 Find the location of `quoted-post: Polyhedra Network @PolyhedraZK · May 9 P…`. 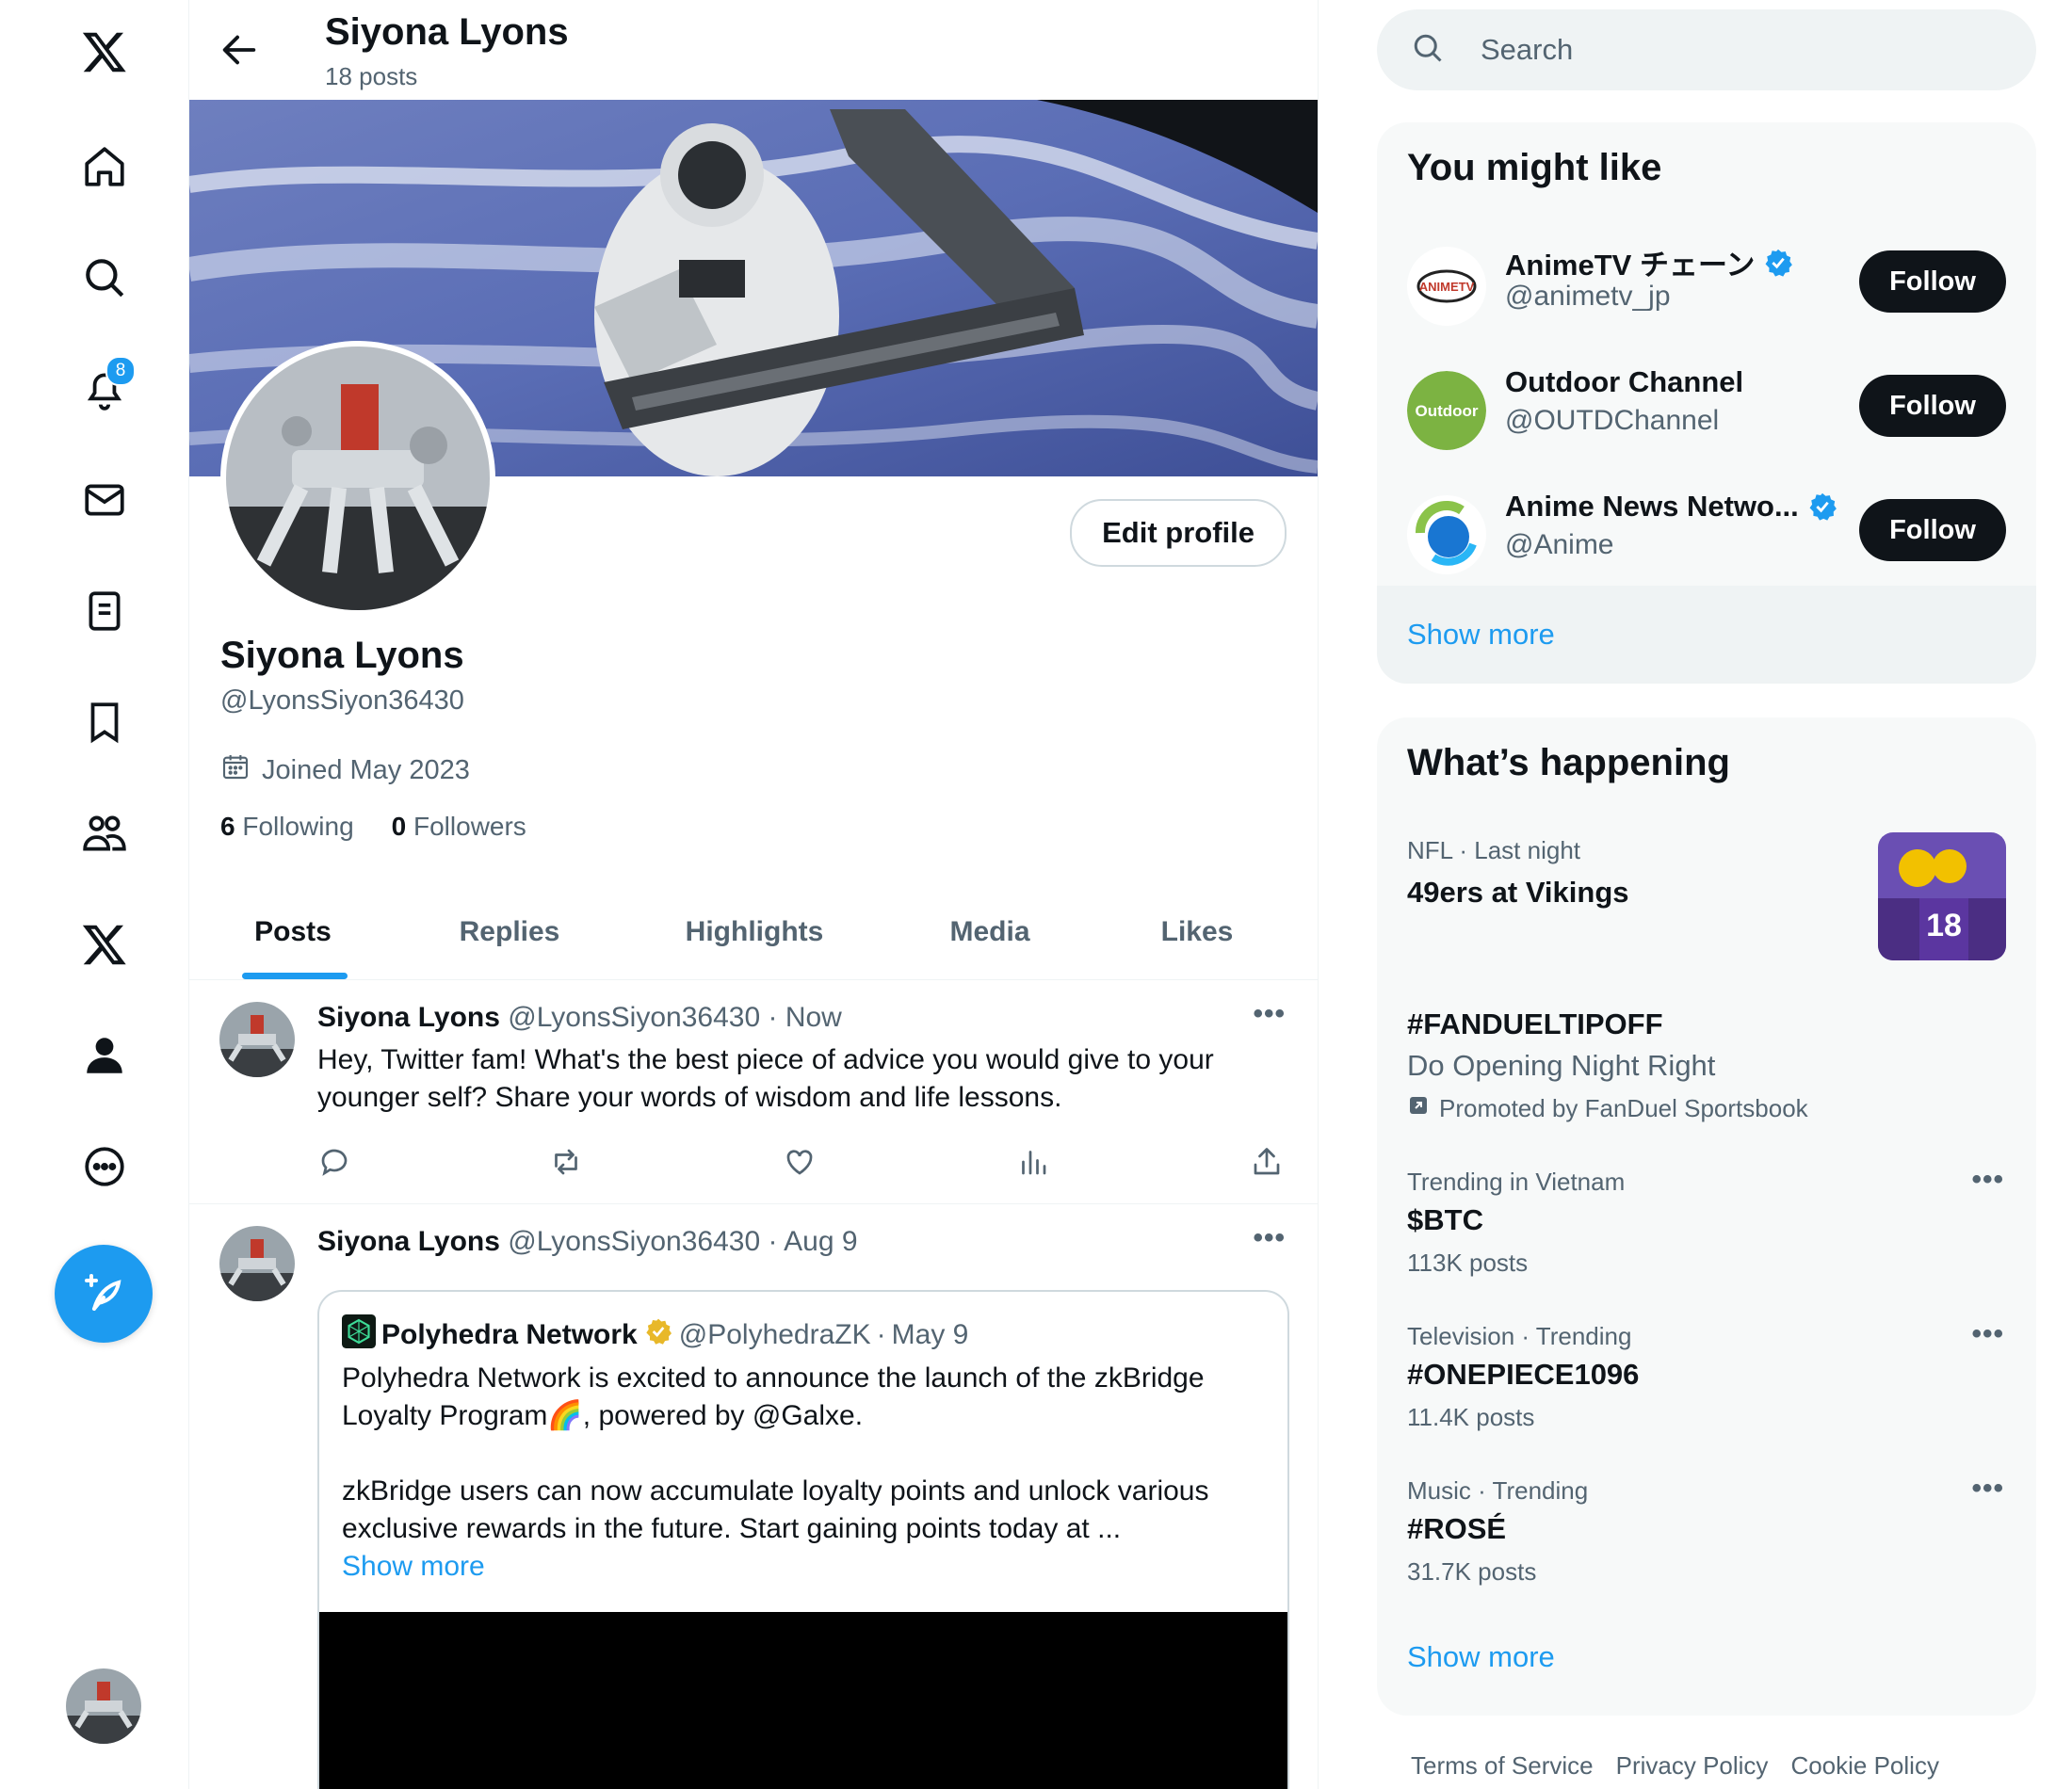

quoted-post: Polyhedra Network @PolyhedraZK · May 9 P… is located at coordinates (803, 1539).